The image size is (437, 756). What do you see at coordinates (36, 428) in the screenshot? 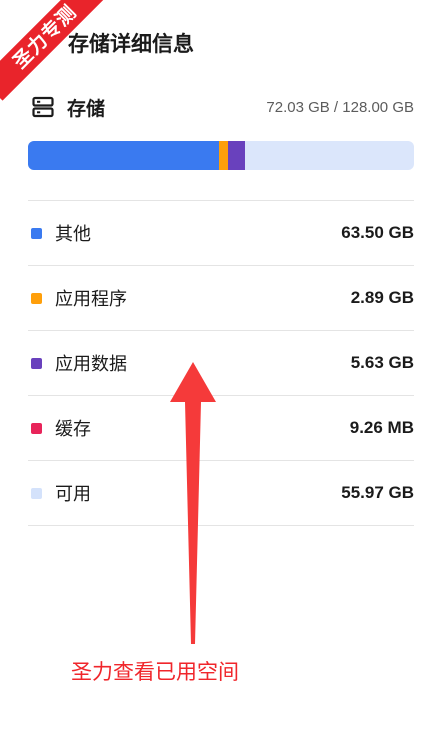
I see `cache-color-dot` at bounding box center [36, 428].